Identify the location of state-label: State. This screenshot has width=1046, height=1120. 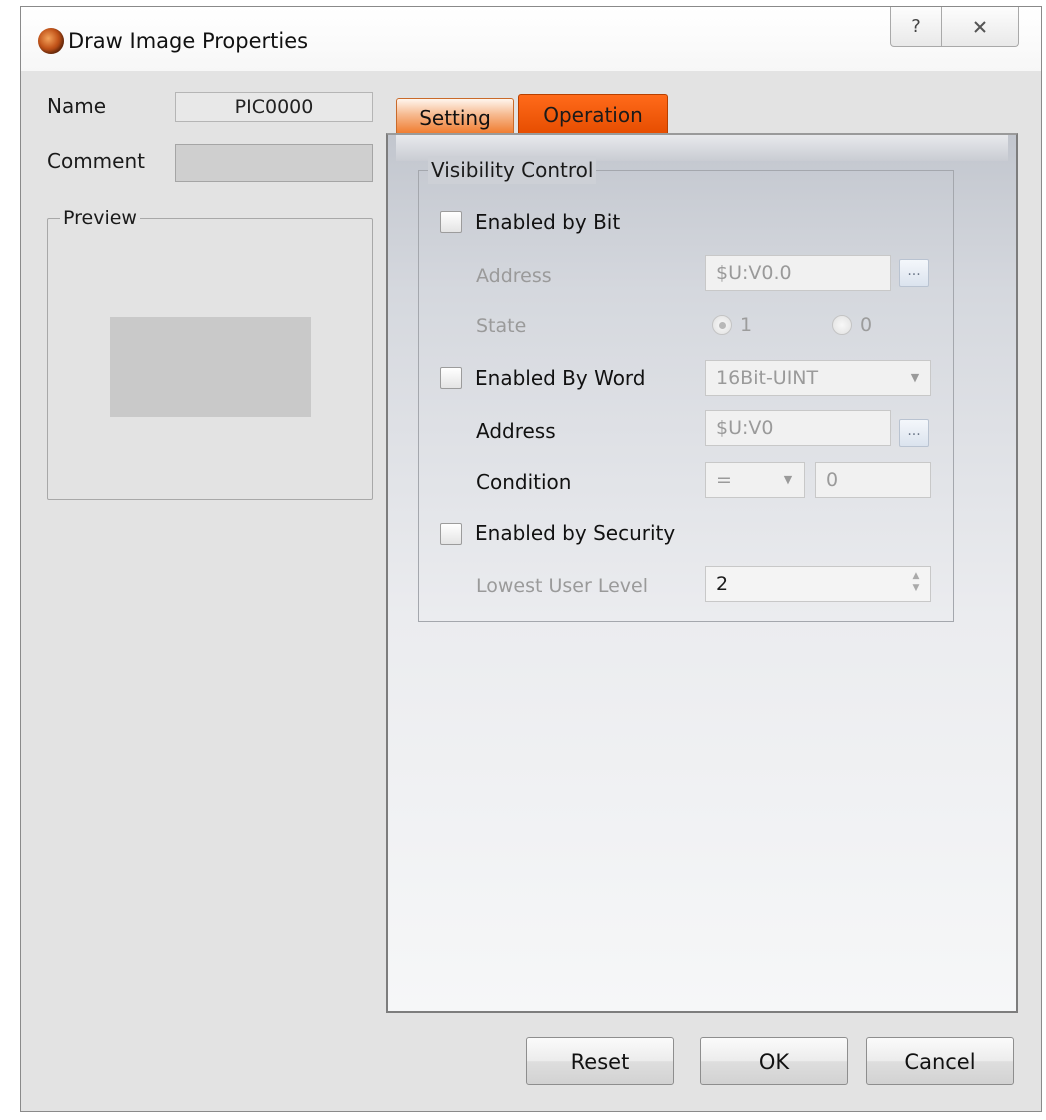
(501, 326).